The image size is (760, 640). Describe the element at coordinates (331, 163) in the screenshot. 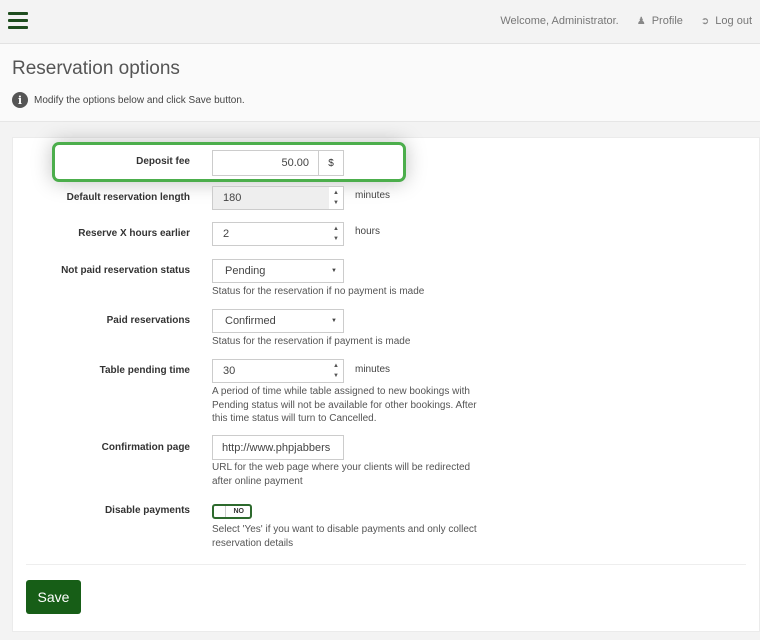

I see `currency-addon: $` at that location.